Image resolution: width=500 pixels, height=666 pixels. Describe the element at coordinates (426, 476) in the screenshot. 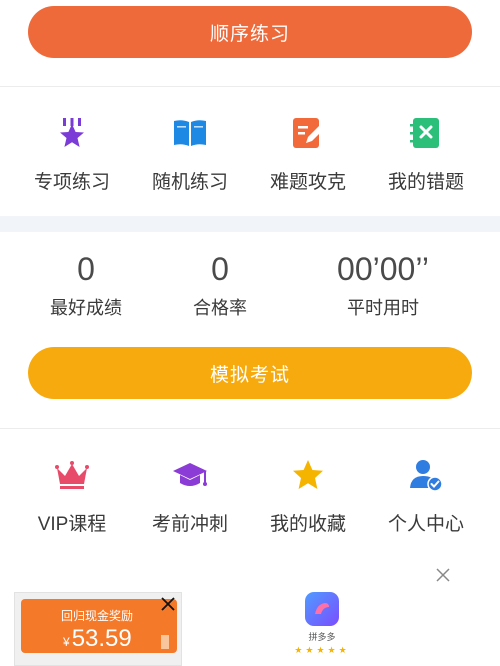

I see `user-check-icon` at that location.